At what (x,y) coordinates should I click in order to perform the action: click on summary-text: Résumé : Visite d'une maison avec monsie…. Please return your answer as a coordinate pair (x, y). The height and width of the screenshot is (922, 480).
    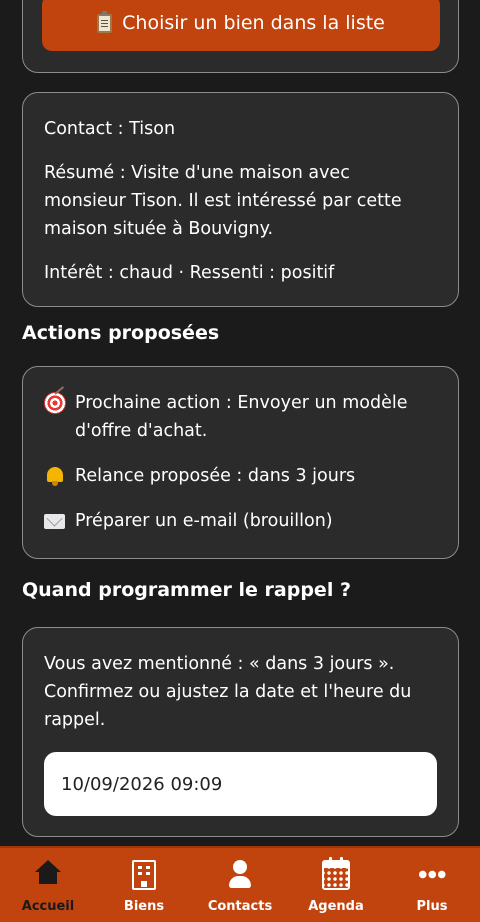
    Looking at the image, I should click on (223, 201).